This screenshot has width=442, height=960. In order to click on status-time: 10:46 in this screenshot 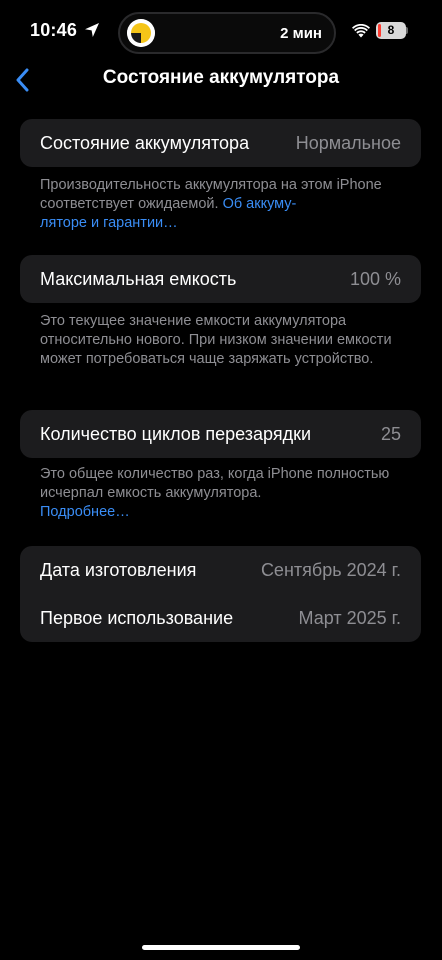, I will do `click(54, 30)`.